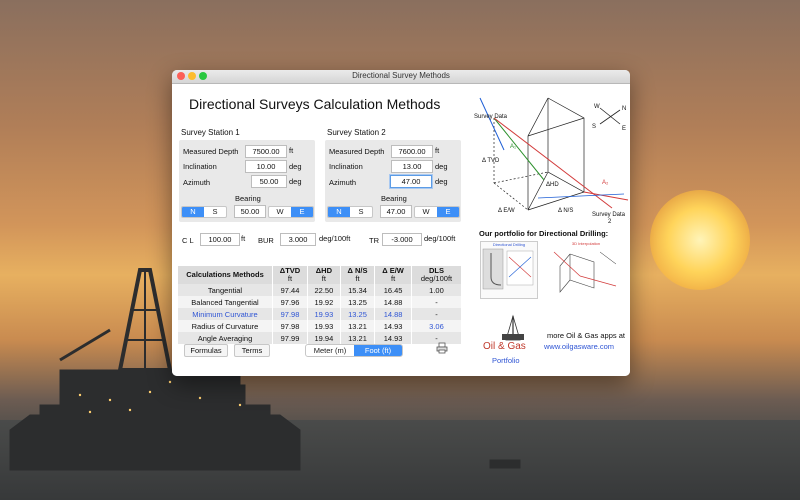  I want to click on station1-bearing-field: 50.00, so click(250, 211).